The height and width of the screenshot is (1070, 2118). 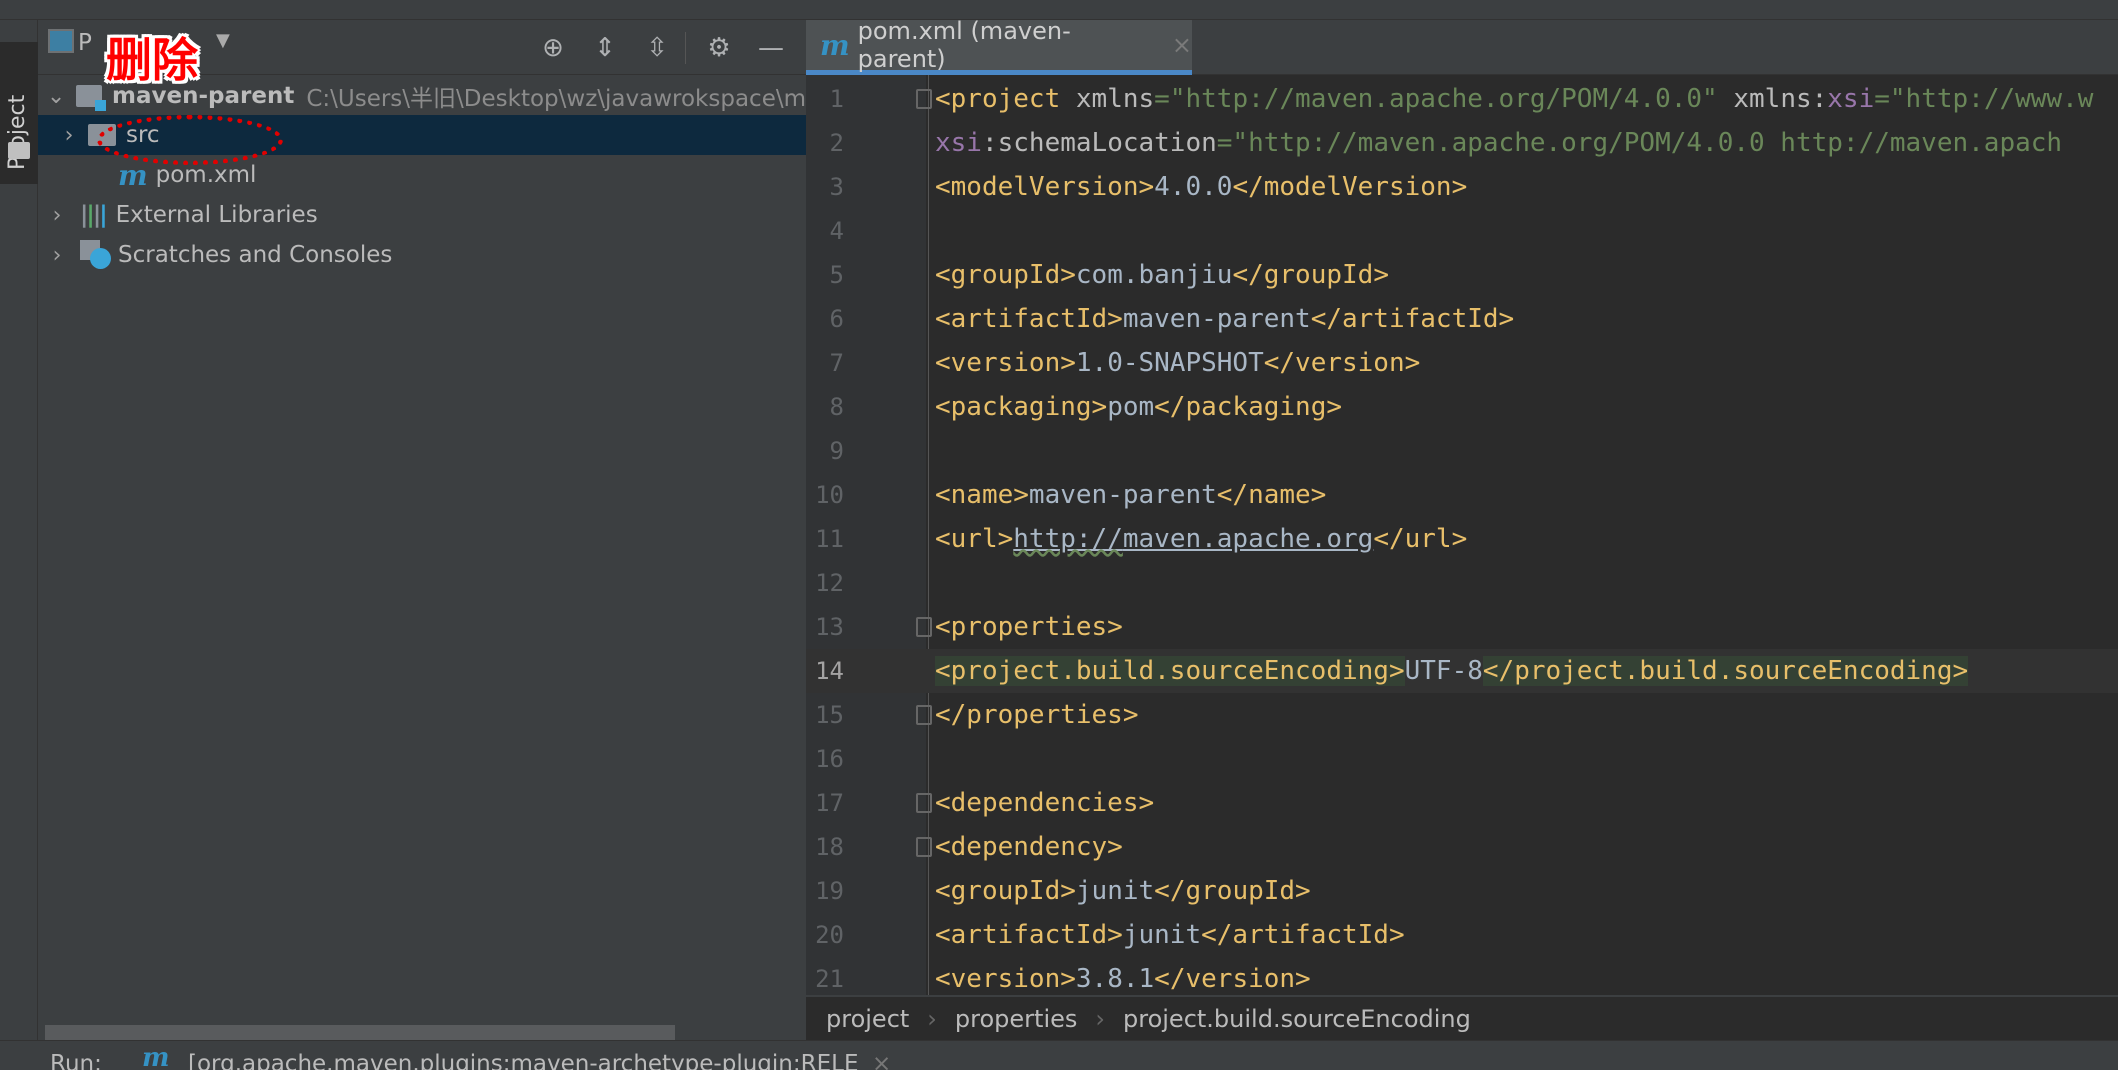 What do you see at coordinates (553, 48) in the screenshot?
I see `locate-icon: ⊕` at bounding box center [553, 48].